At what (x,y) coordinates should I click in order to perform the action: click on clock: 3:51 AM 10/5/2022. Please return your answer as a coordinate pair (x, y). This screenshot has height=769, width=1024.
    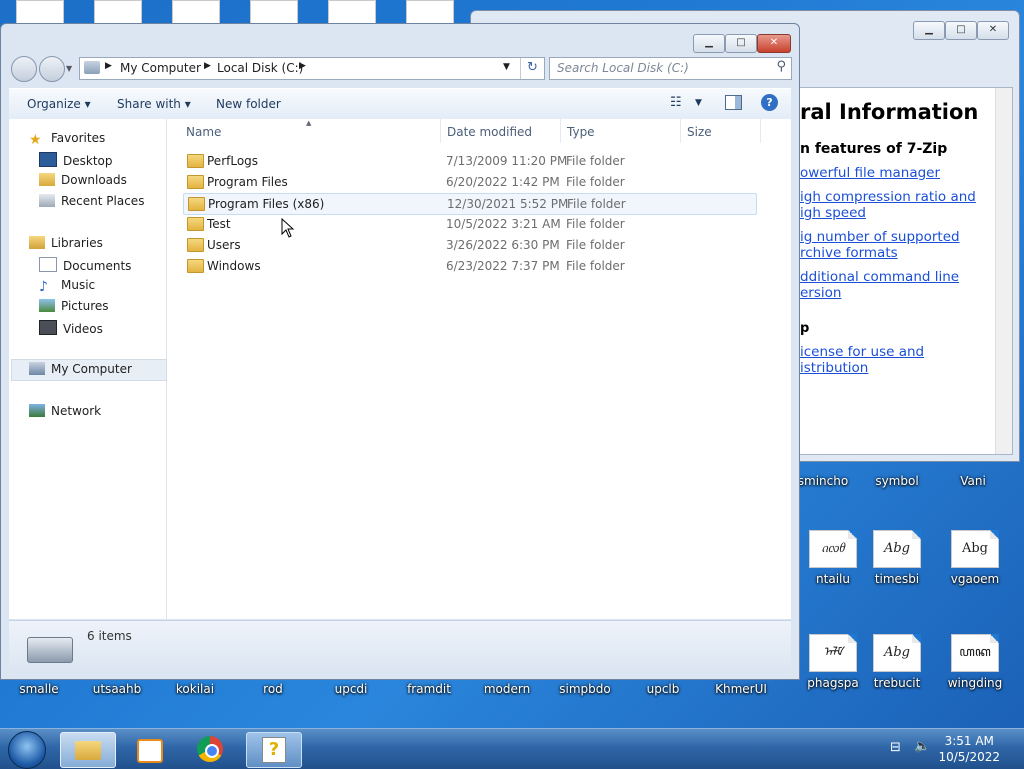
    Looking at the image, I should click on (969, 749).